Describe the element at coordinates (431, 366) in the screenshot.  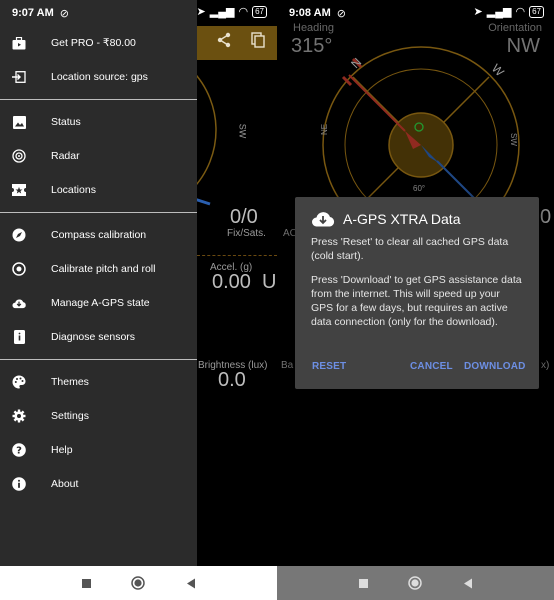
I see `cancel-button: CANCEL` at that location.